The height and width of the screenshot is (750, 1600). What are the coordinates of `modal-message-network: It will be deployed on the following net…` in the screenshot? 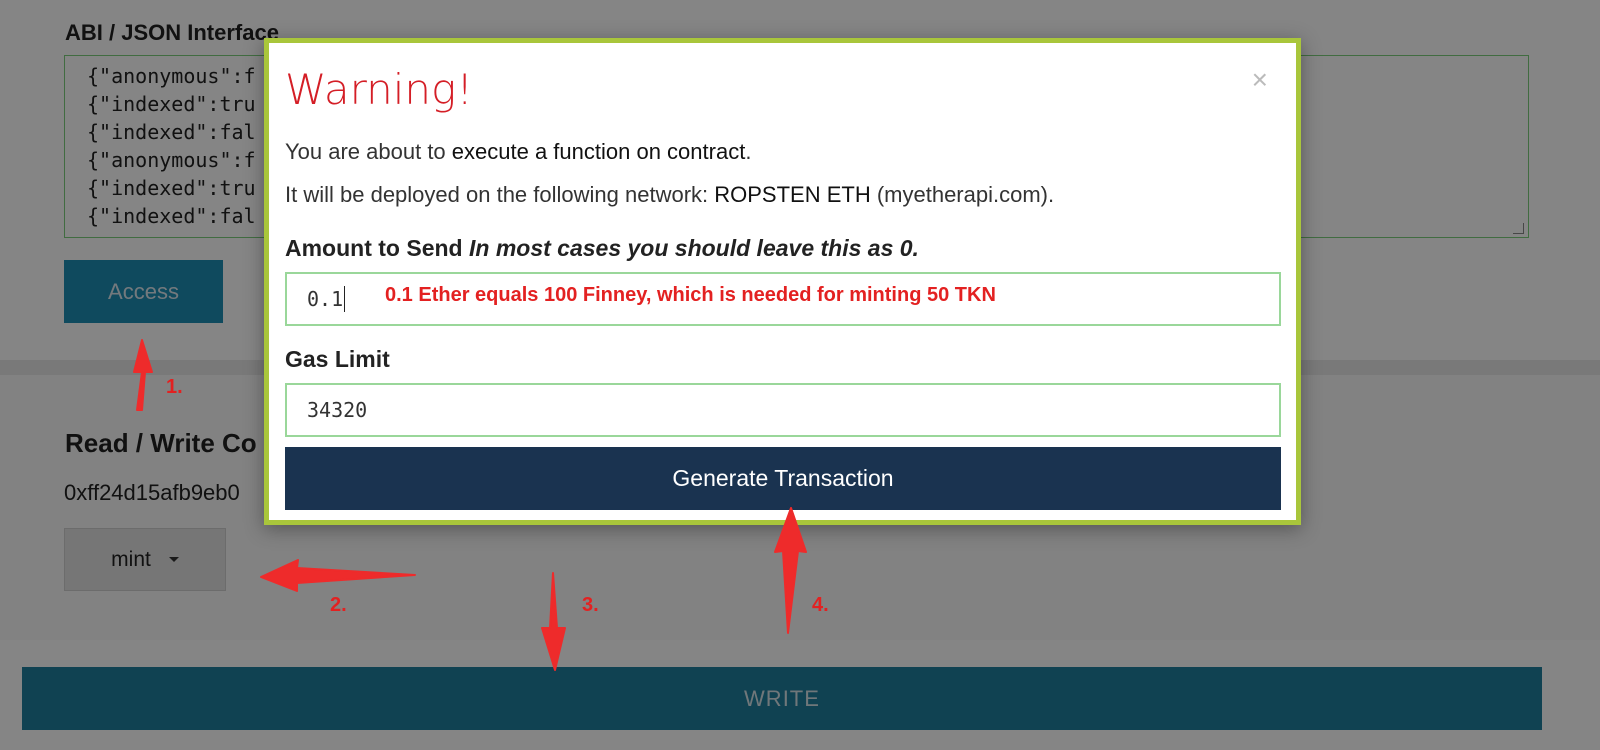 It's located at (669, 195).